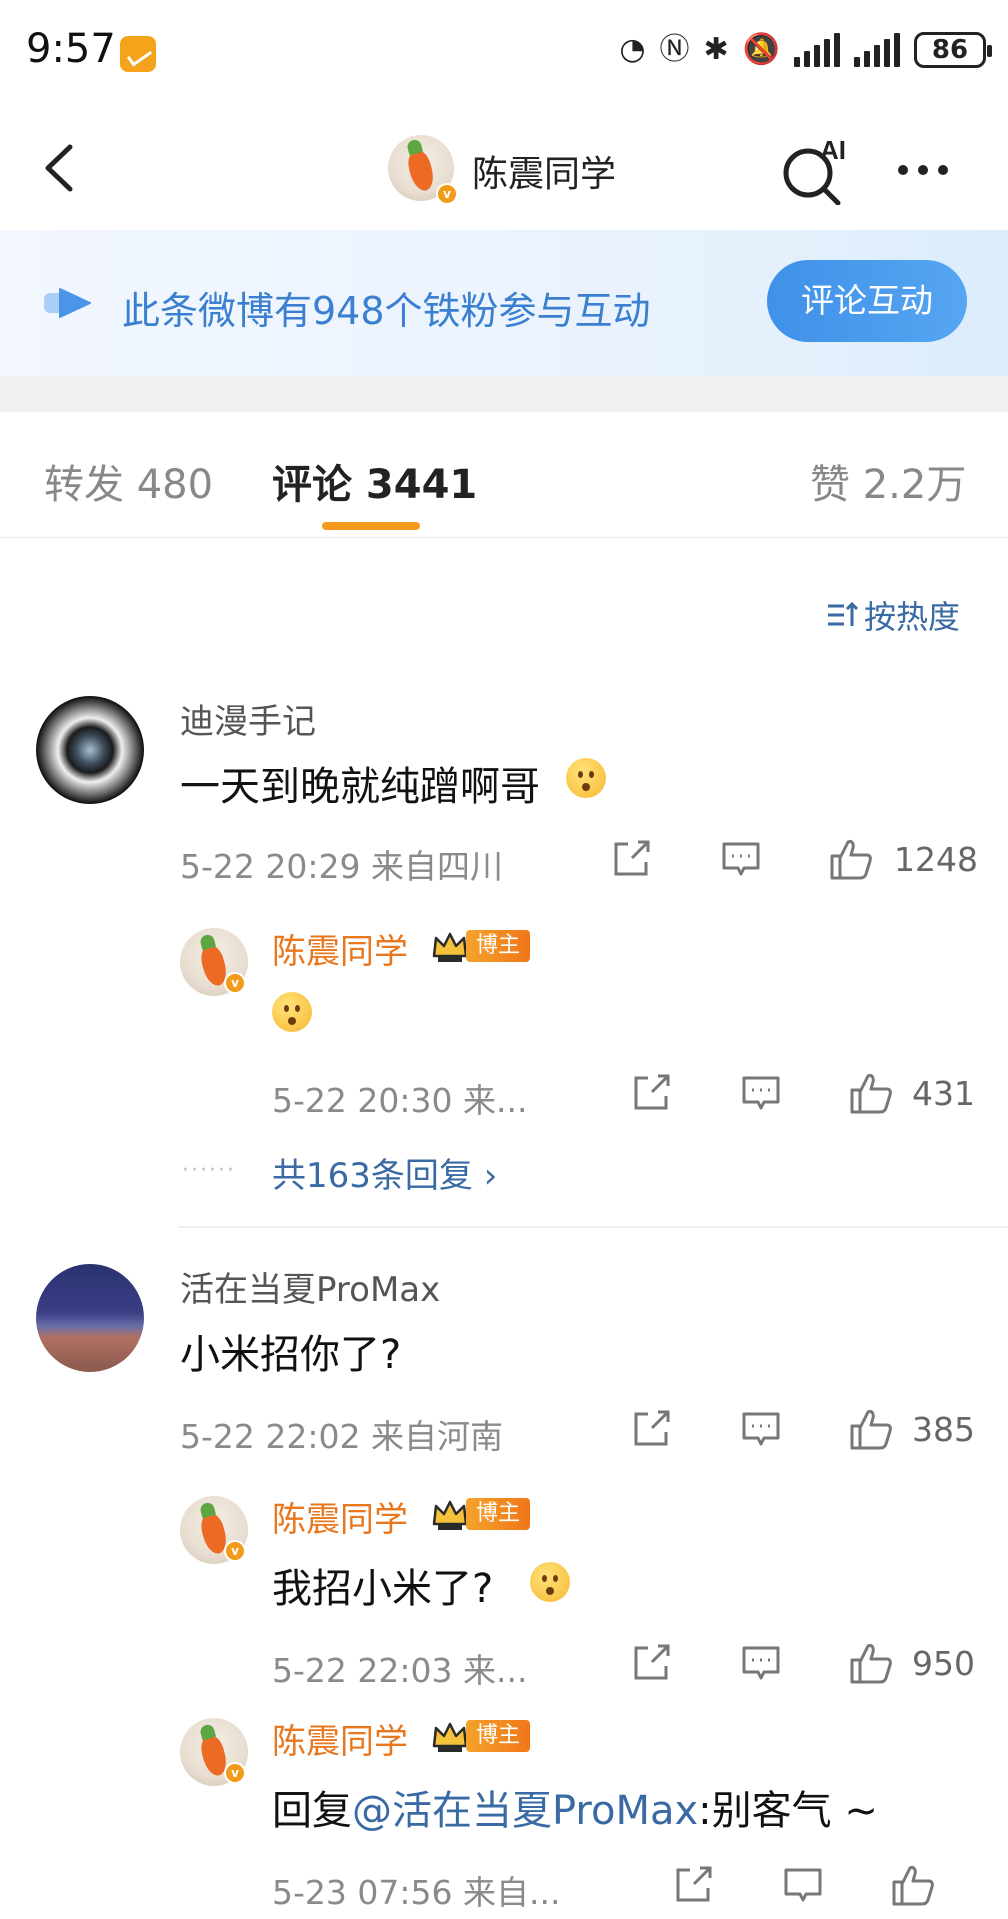  I want to click on sort-icon, so click(843, 613).